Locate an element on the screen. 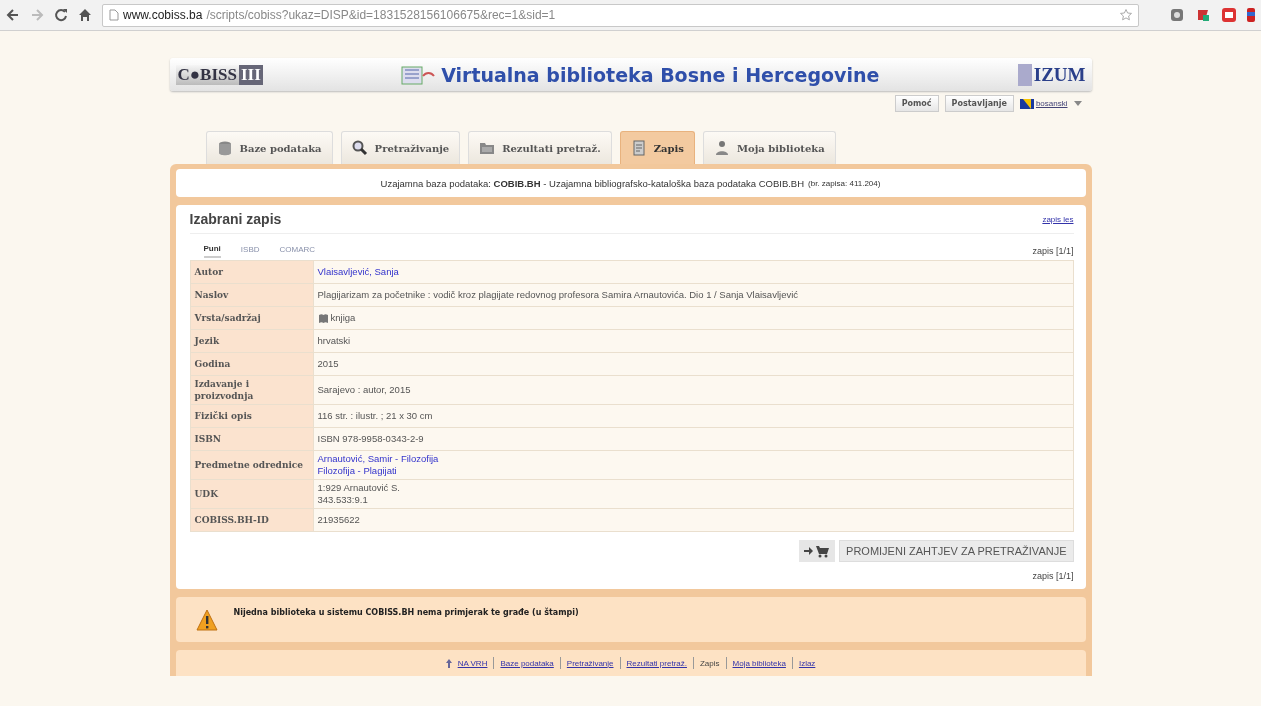 The image size is (1261, 706). footer-link: Moja biblioteka is located at coordinates (759, 663).